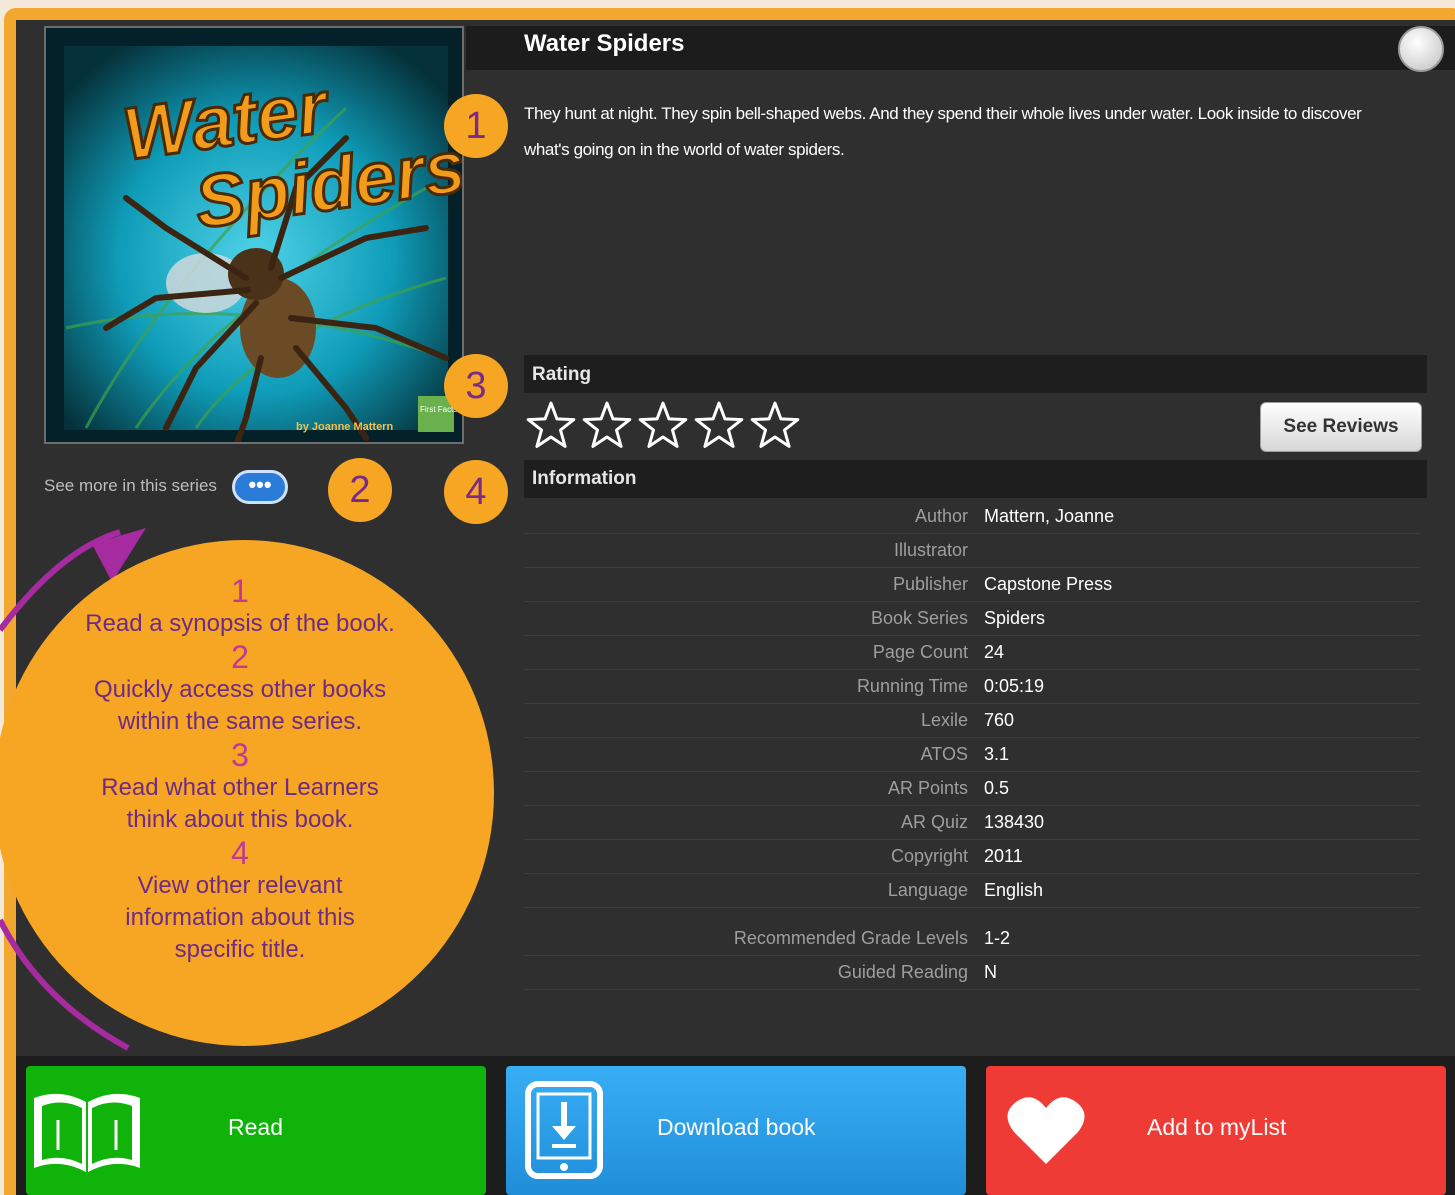 This screenshot has width=1455, height=1195. I want to click on callout-line: Read a synopsis of the book., so click(240, 623).